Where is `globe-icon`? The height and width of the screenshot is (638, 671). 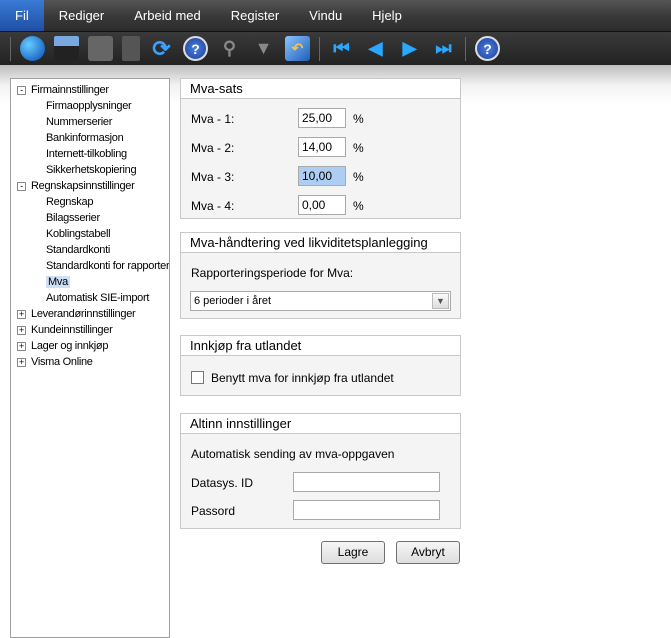
globe-icon is located at coordinates (32, 48).